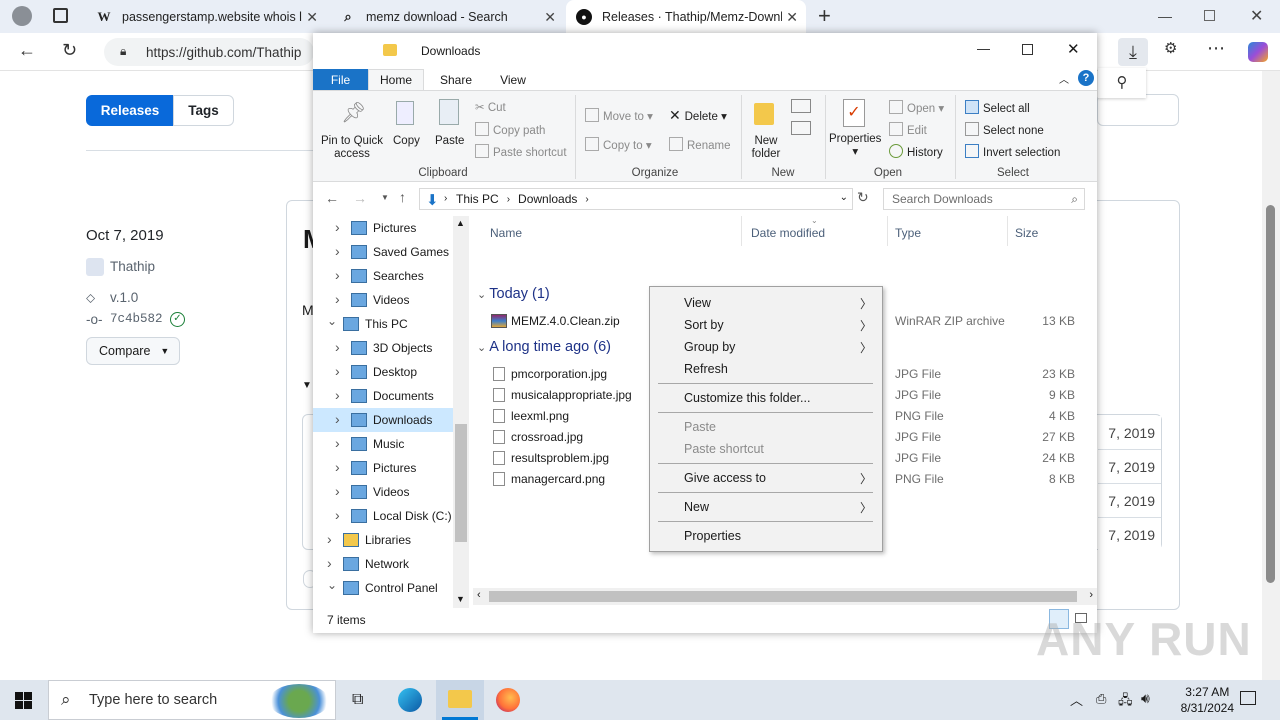 The width and height of the screenshot is (1280, 720). Describe the element at coordinates (307, 385) in the screenshot. I see `assets-toggle-icon: ▼` at that location.